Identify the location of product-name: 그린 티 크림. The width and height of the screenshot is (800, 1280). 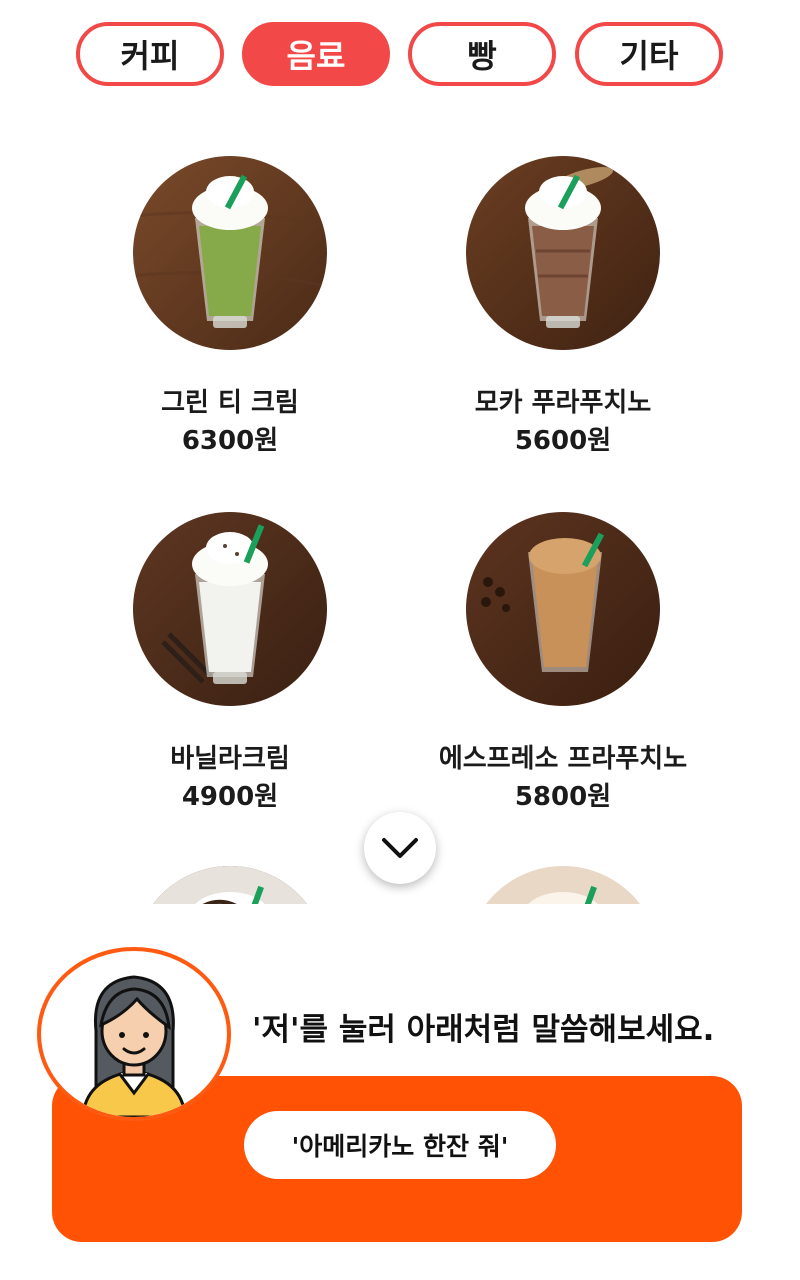
(230, 403).